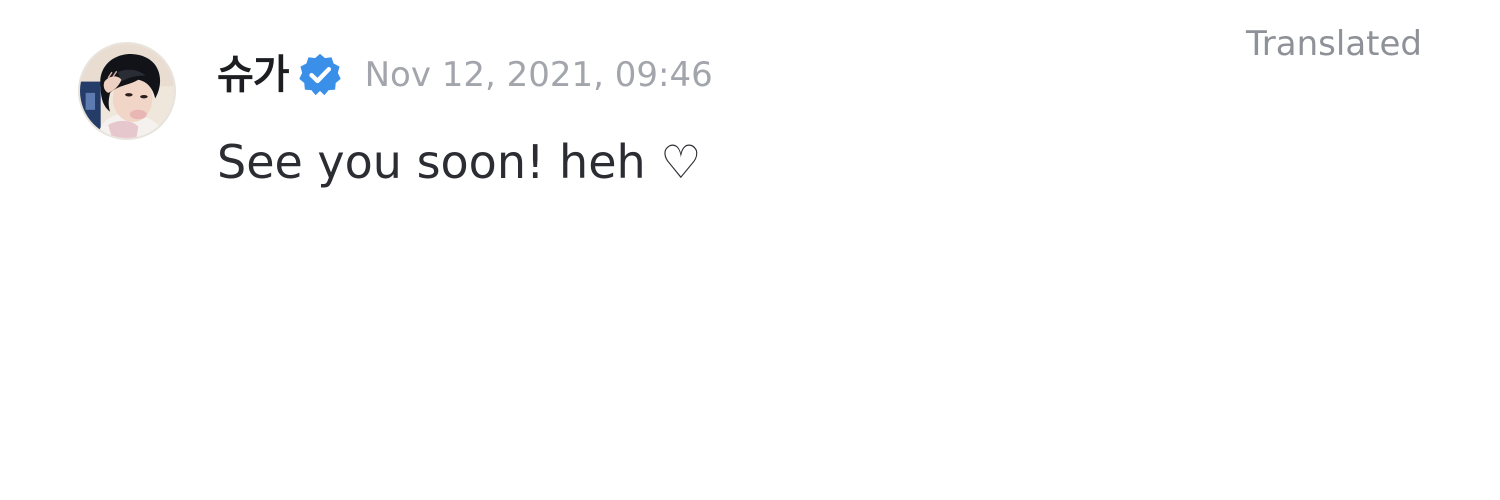 The image size is (1500, 500). Describe the element at coordinates (320, 75) in the screenshot. I see `verified-badge-icon` at that location.